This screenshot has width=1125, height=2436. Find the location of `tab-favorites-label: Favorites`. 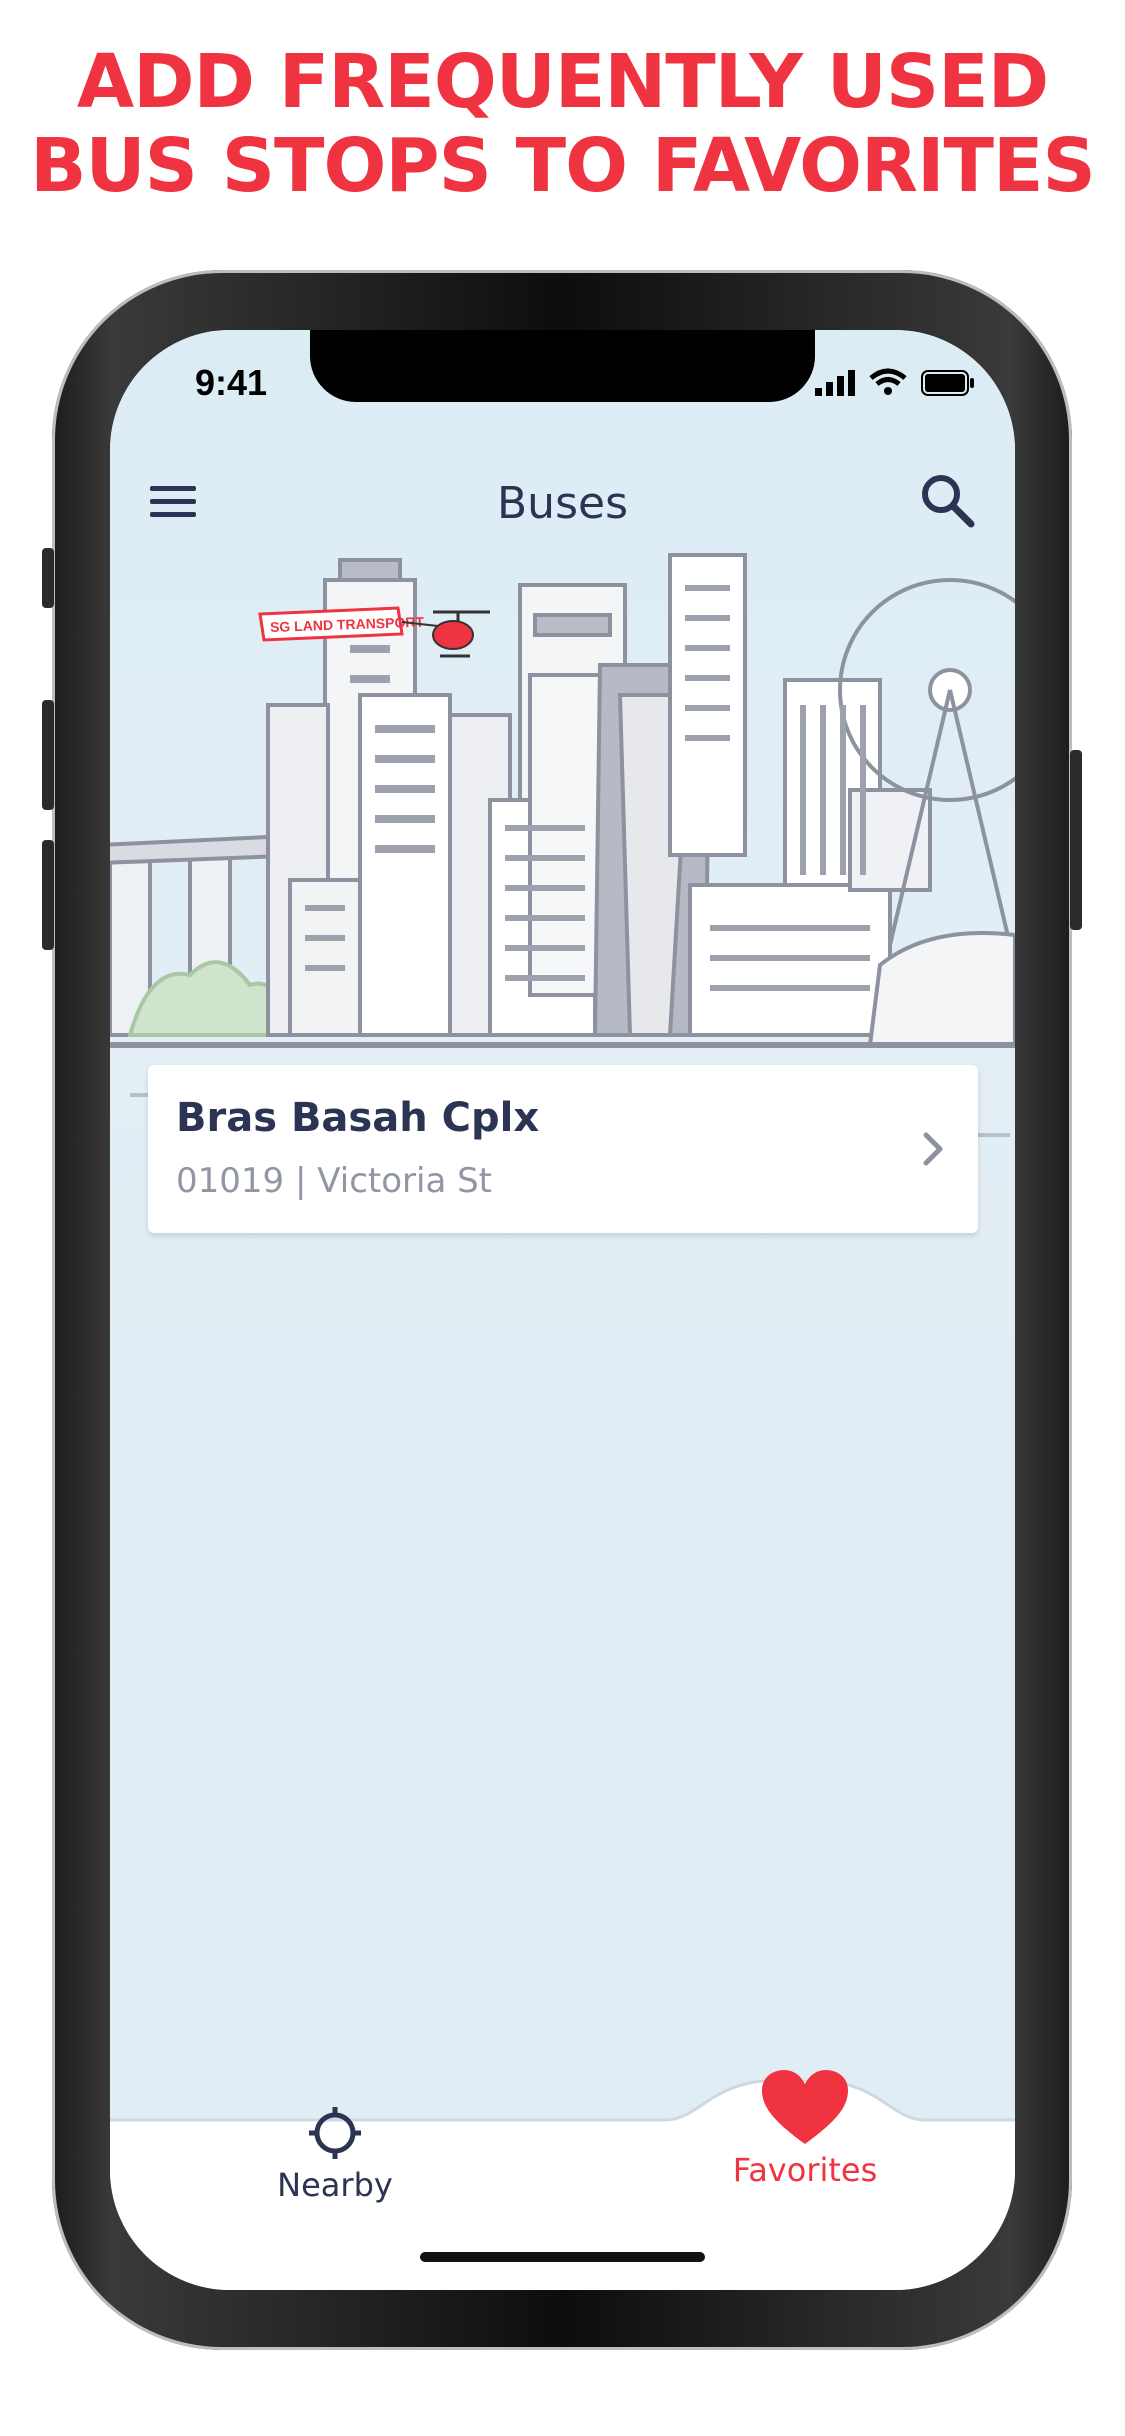

tab-favorites-label: Favorites is located at coordinates (805, 2170).